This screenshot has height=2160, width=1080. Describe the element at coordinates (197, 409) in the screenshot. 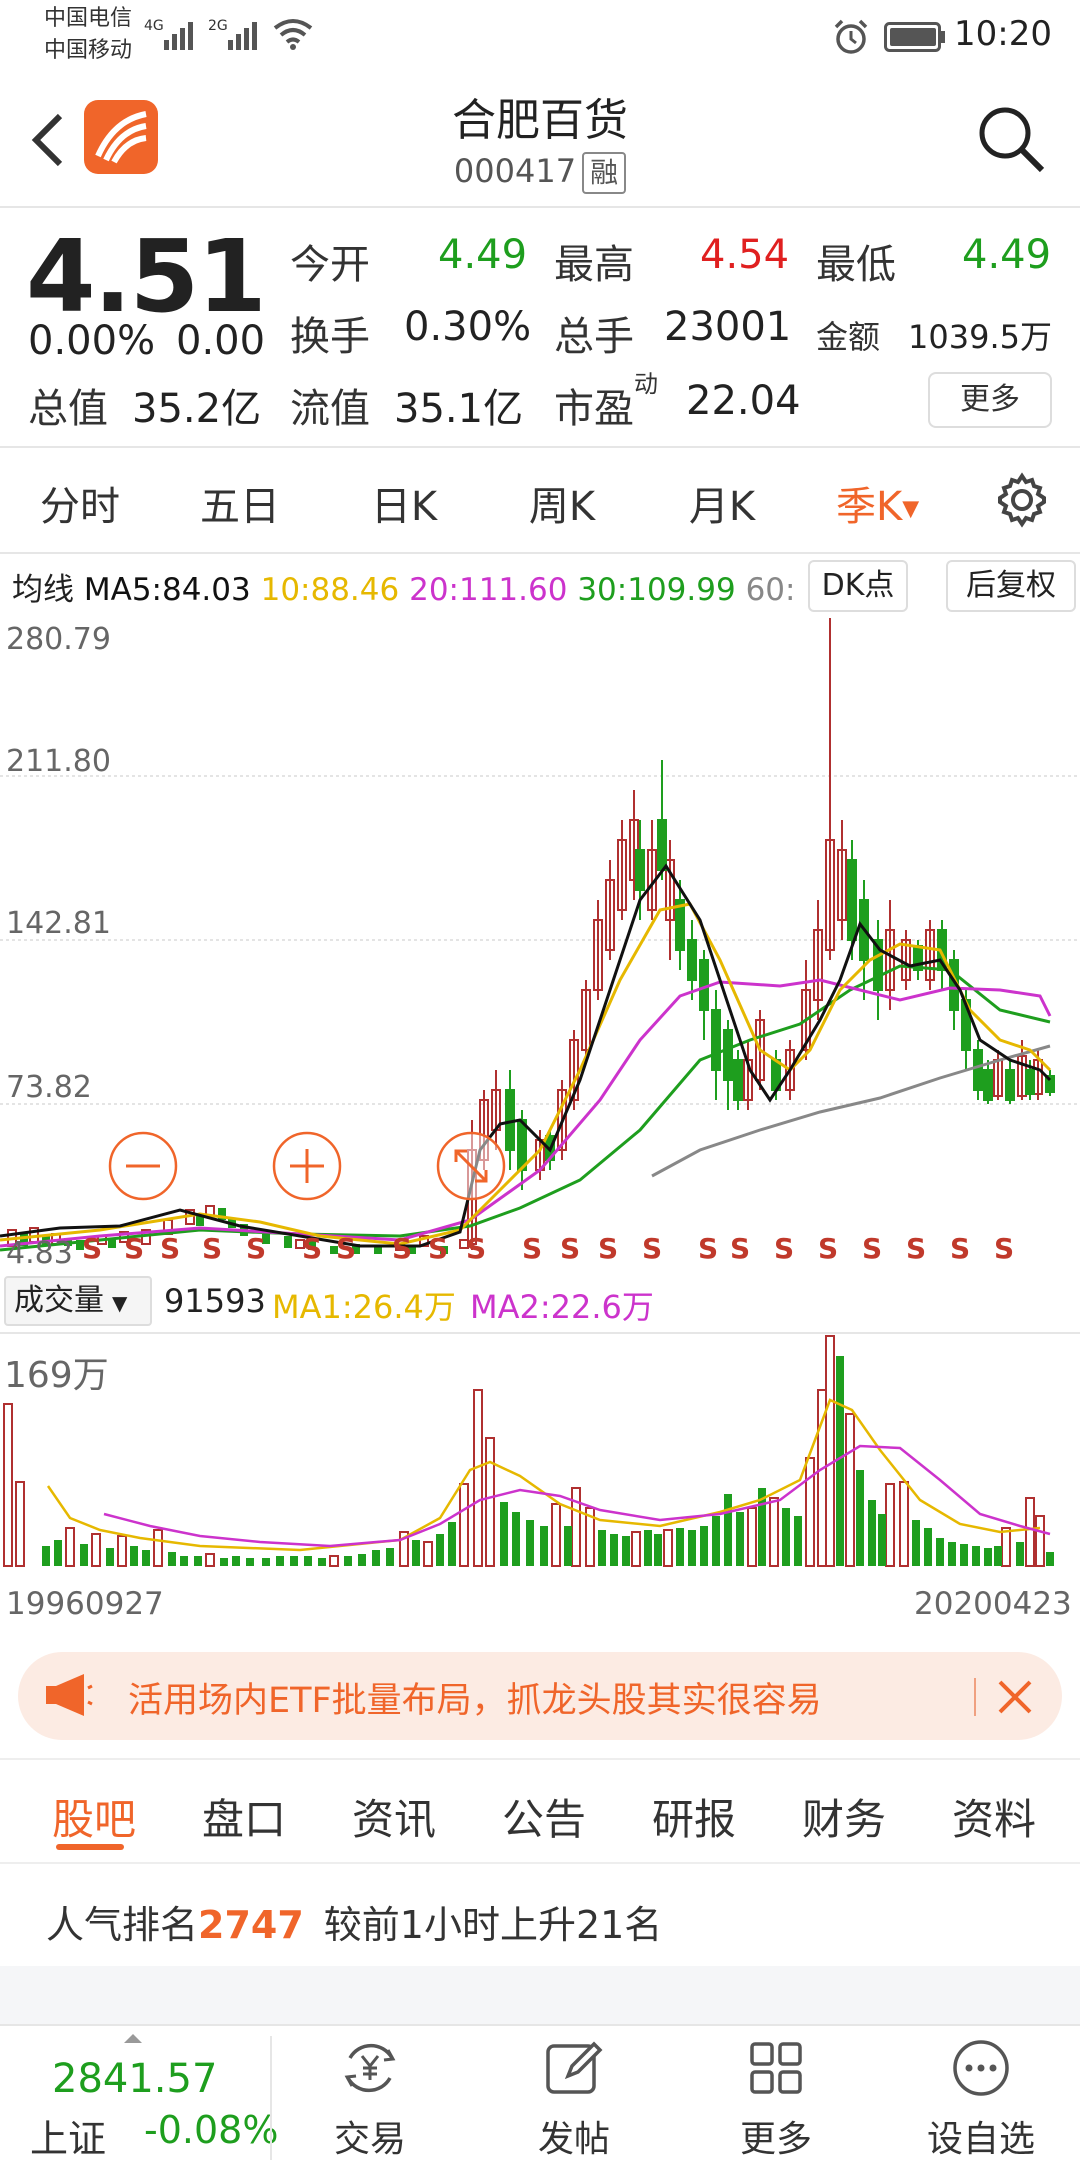

I see `total-value: 35.2亿` at that location.